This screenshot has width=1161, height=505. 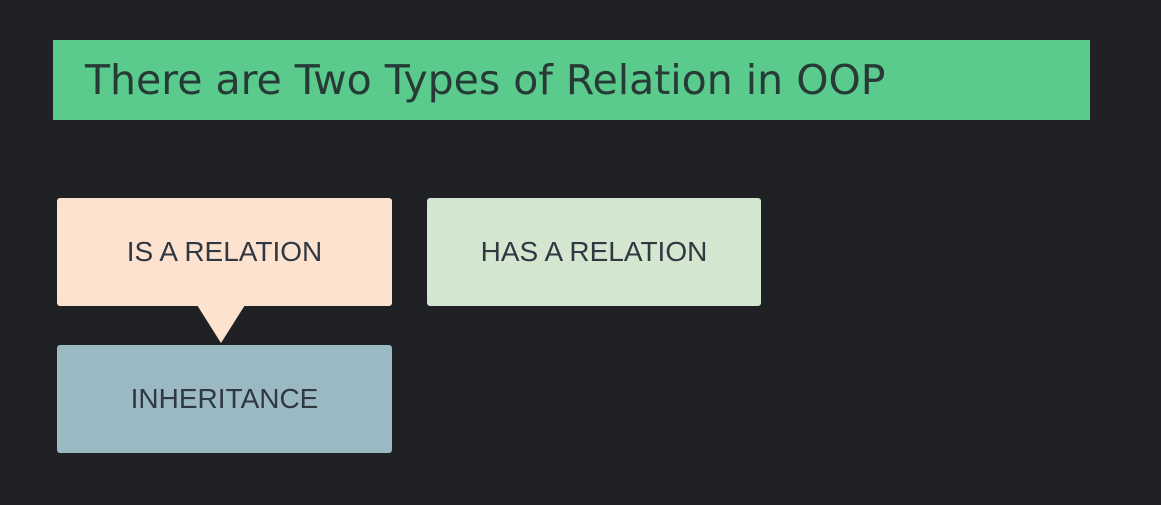 I want to click on inheritance-box: INHERITANCE, so click(x=224, y=399).